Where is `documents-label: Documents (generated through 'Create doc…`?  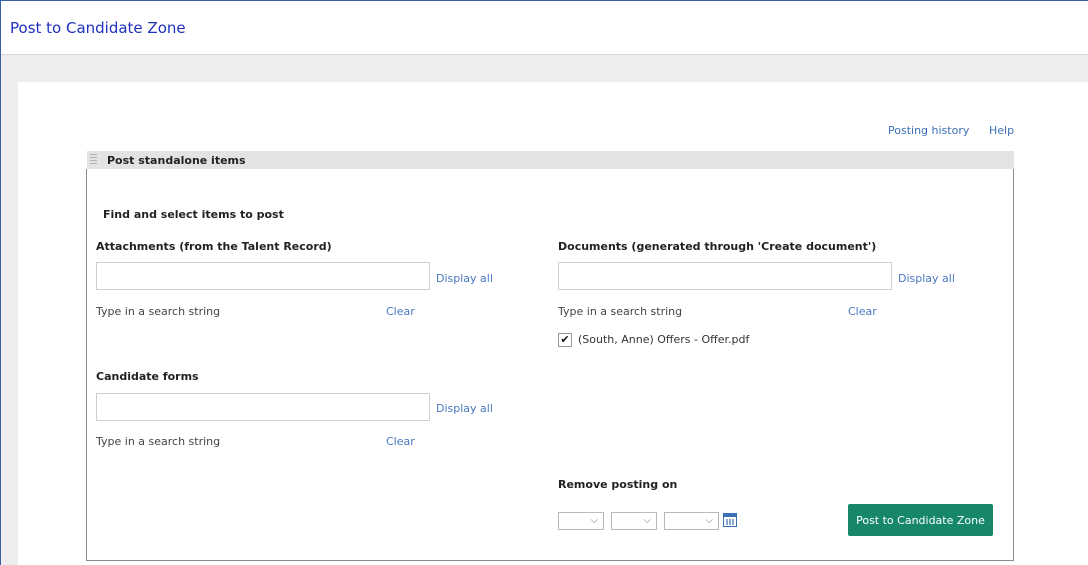
documents-label: Documents (generated through 'Create doc… is located at coordinates (717, 246).